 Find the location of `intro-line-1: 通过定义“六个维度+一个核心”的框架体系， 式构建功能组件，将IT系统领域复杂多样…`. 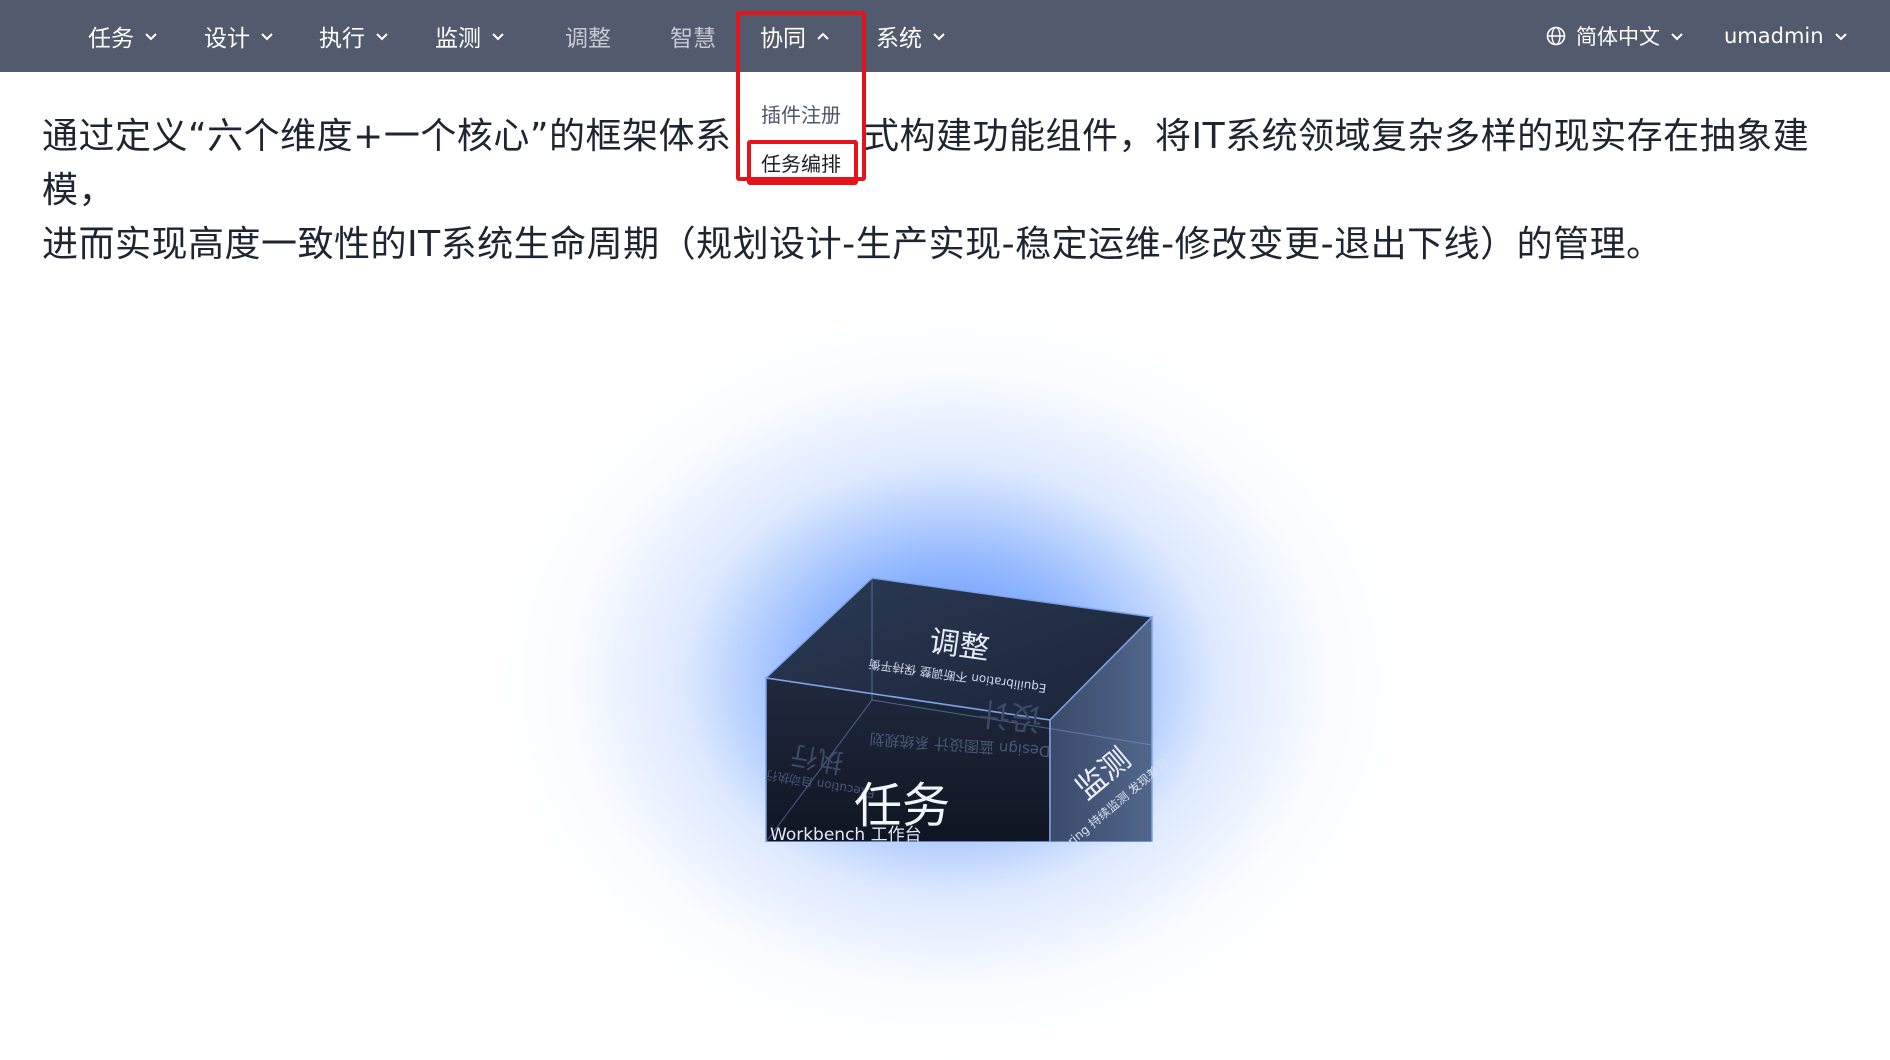

intro-line-1: 通过定义“六个维度+一个核心”的框架体系， 式构建功能组件，将IT系统领域复杂多样… is located at coordinates (952, 164).